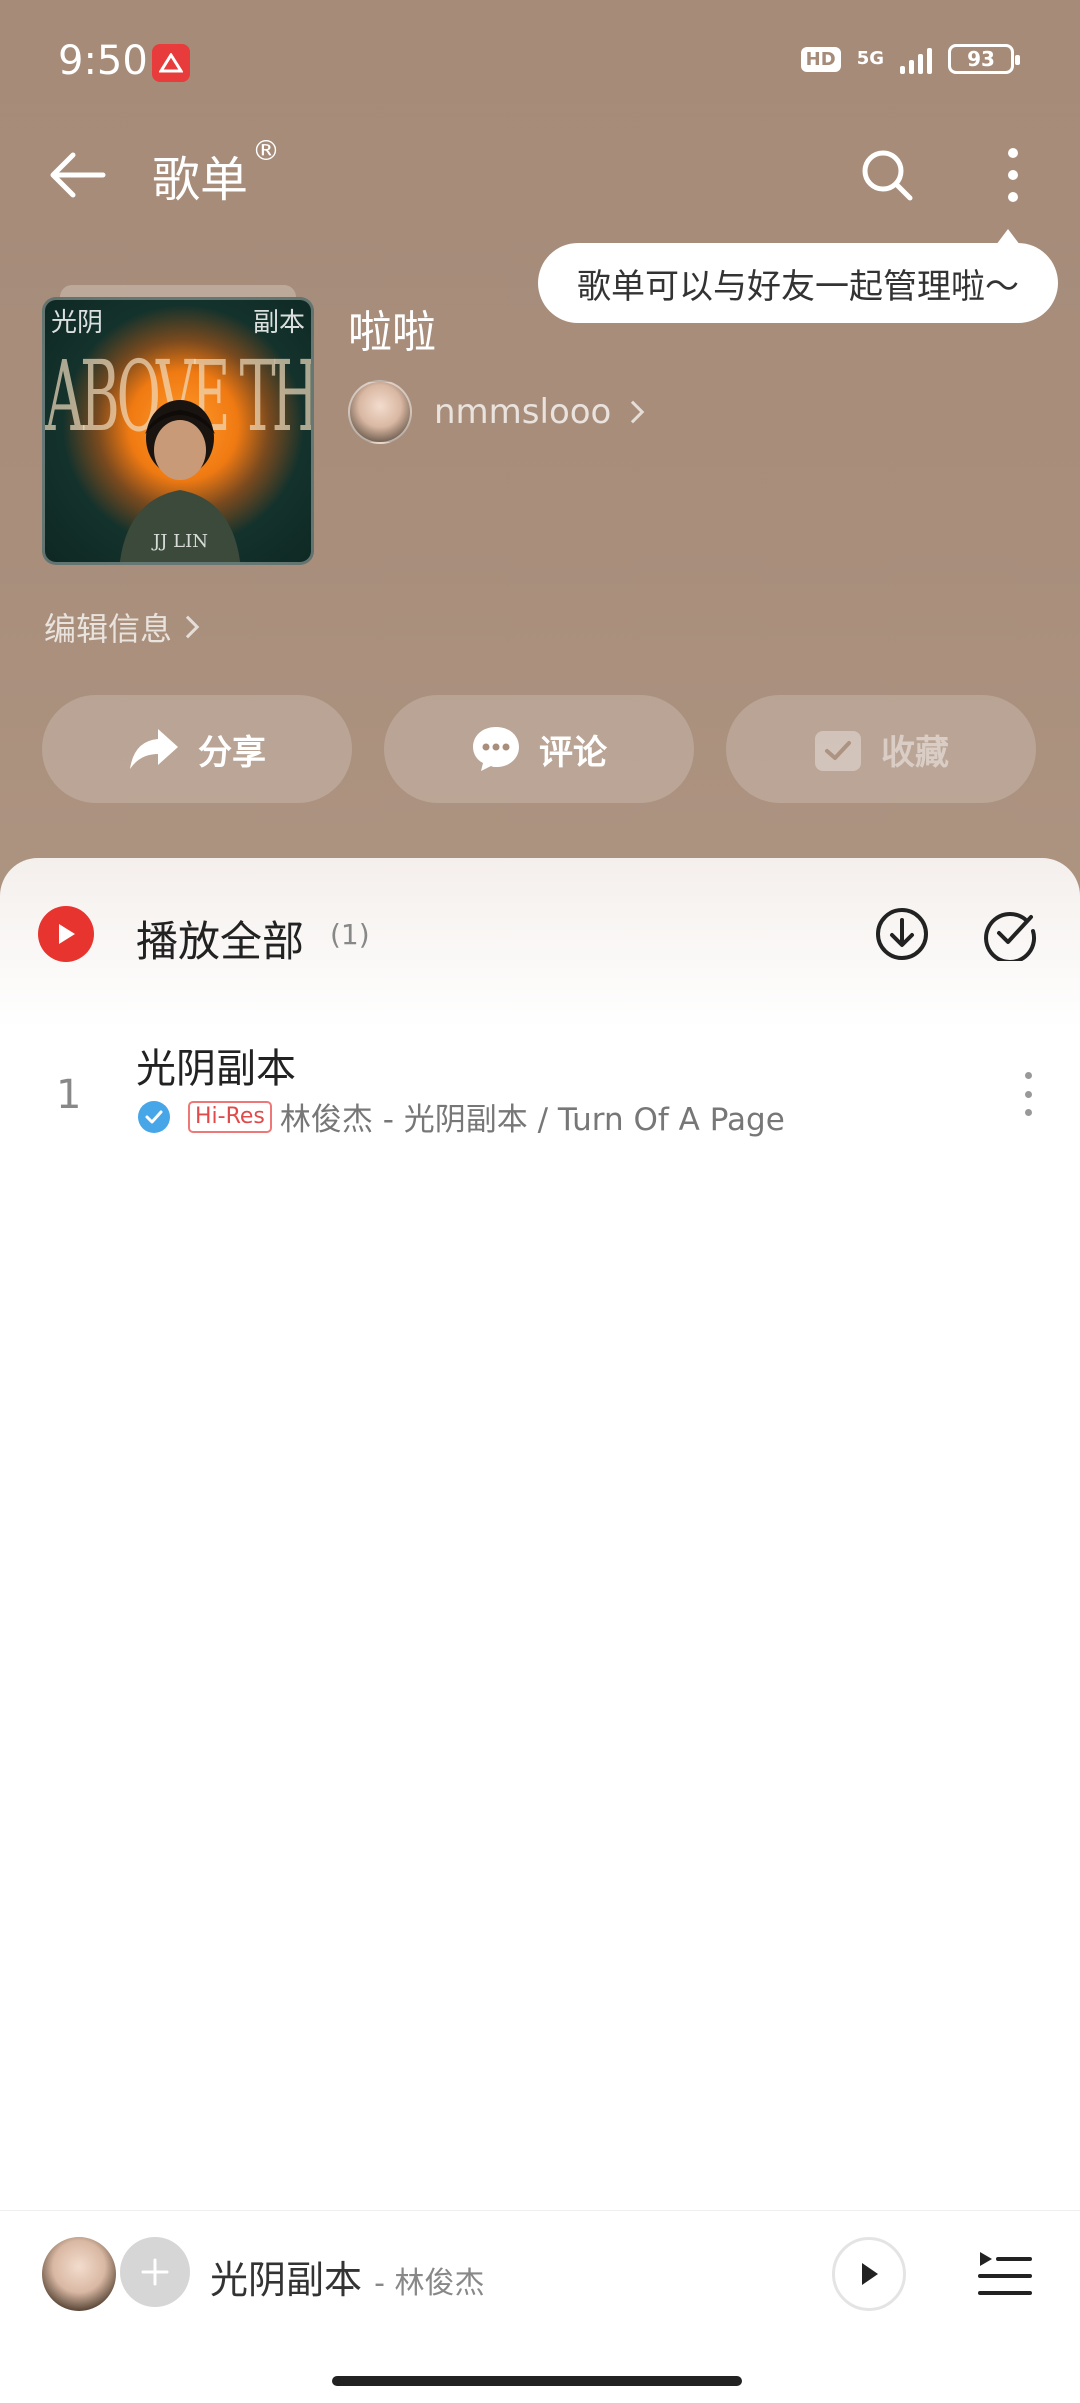 This screenshot has width=1080, height=2403. I want to click on song-meta: Hi-Res 林俊杰 - 光阴副本 / Turn Of A Page, so click(461, 1116).